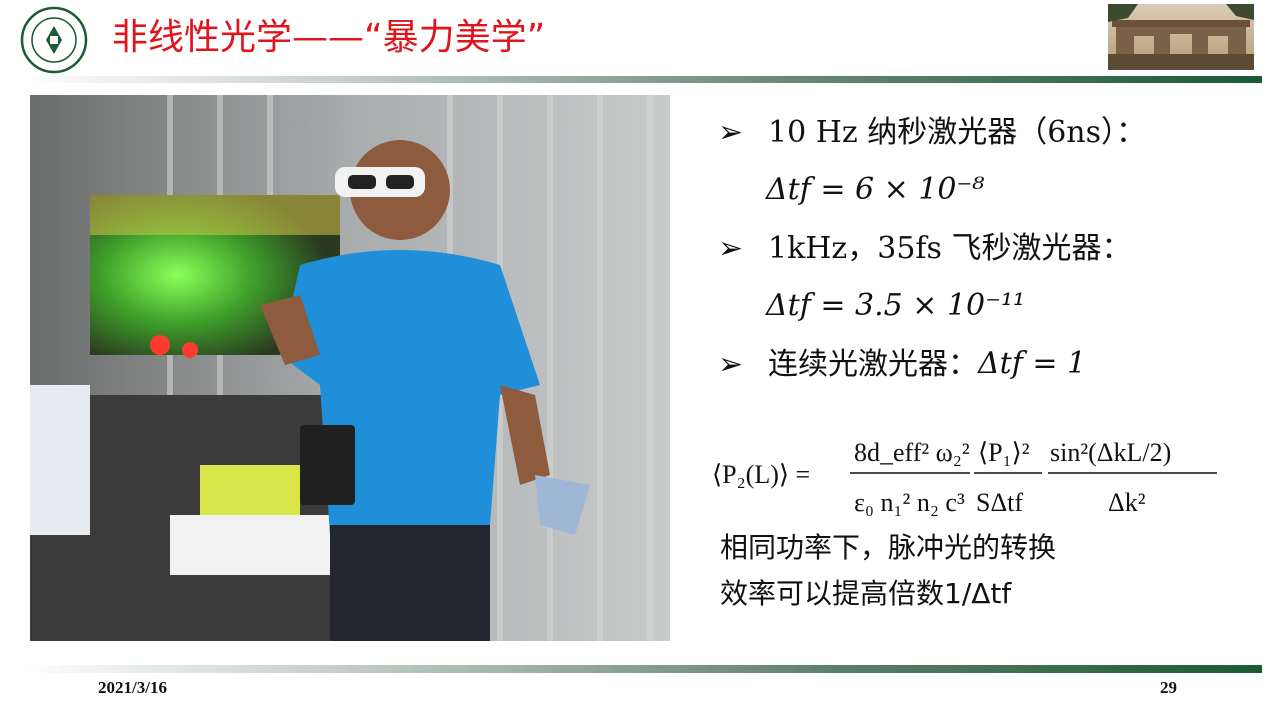  Describe the element at coordinates (888, 547) in the screenshot. I see `conclusion-line-1: 相同功率下，脉冲光的转换` at that location.